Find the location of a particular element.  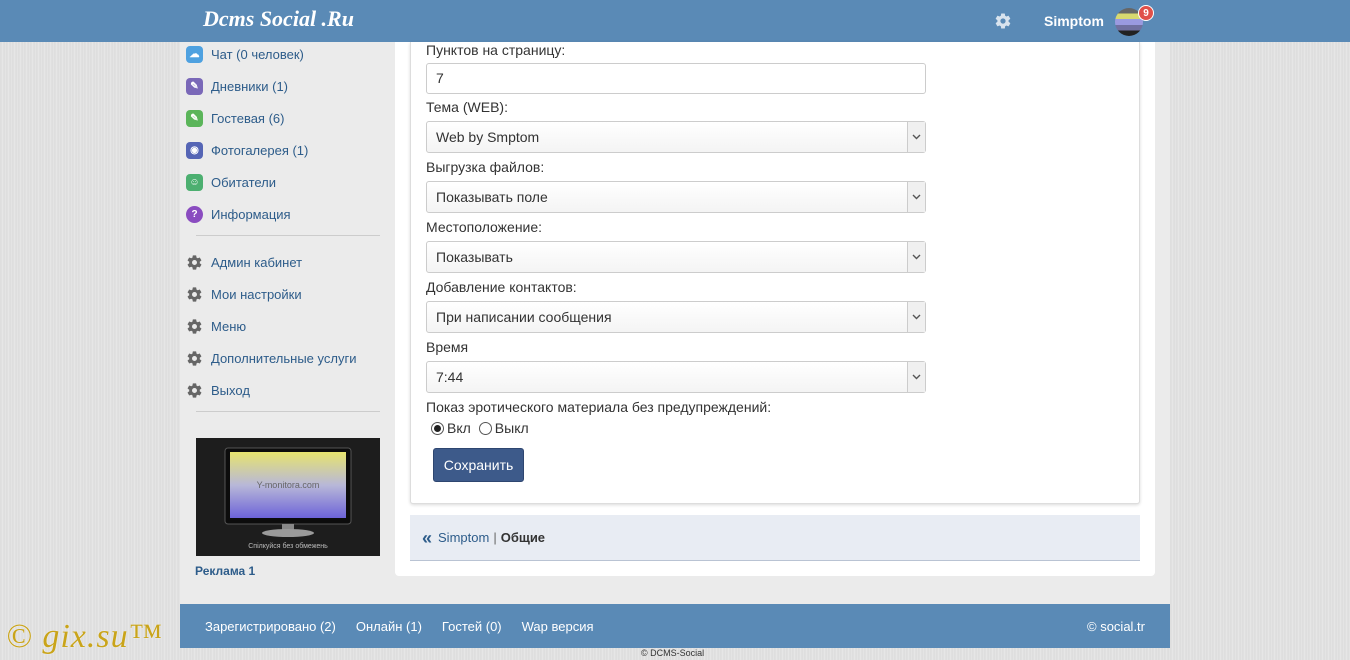

radio-on is located at coordinates (437, 428).